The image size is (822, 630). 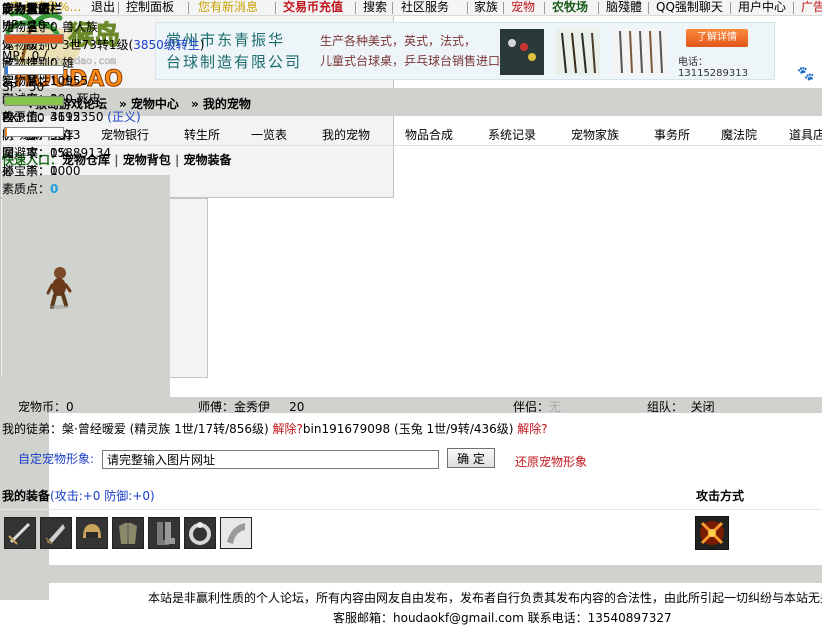 What do you see at coordinates (221, 103) in the screenshot?
I see `breadcrumb-my-pet: » 我的宠物` at bounding box center [221, 103].